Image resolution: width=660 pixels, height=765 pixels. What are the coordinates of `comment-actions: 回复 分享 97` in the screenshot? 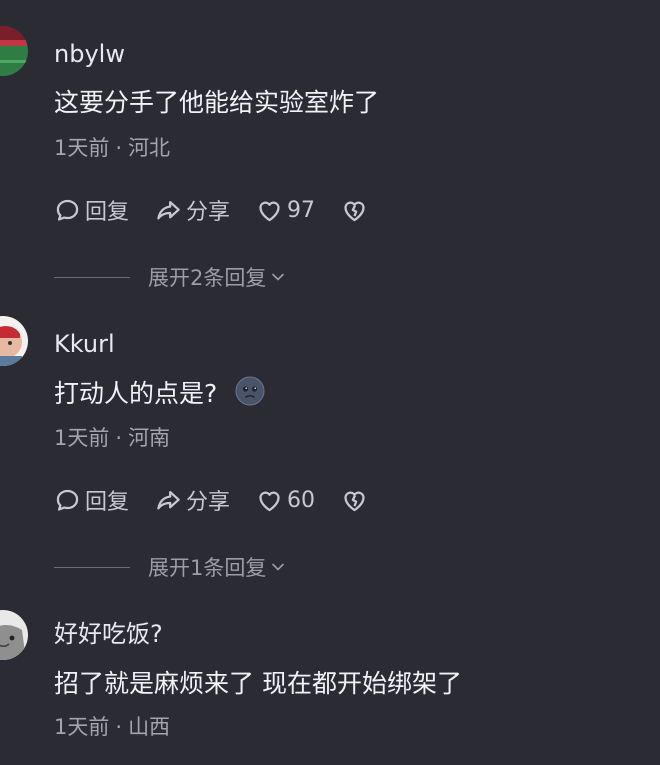 It's located at (211, 210).